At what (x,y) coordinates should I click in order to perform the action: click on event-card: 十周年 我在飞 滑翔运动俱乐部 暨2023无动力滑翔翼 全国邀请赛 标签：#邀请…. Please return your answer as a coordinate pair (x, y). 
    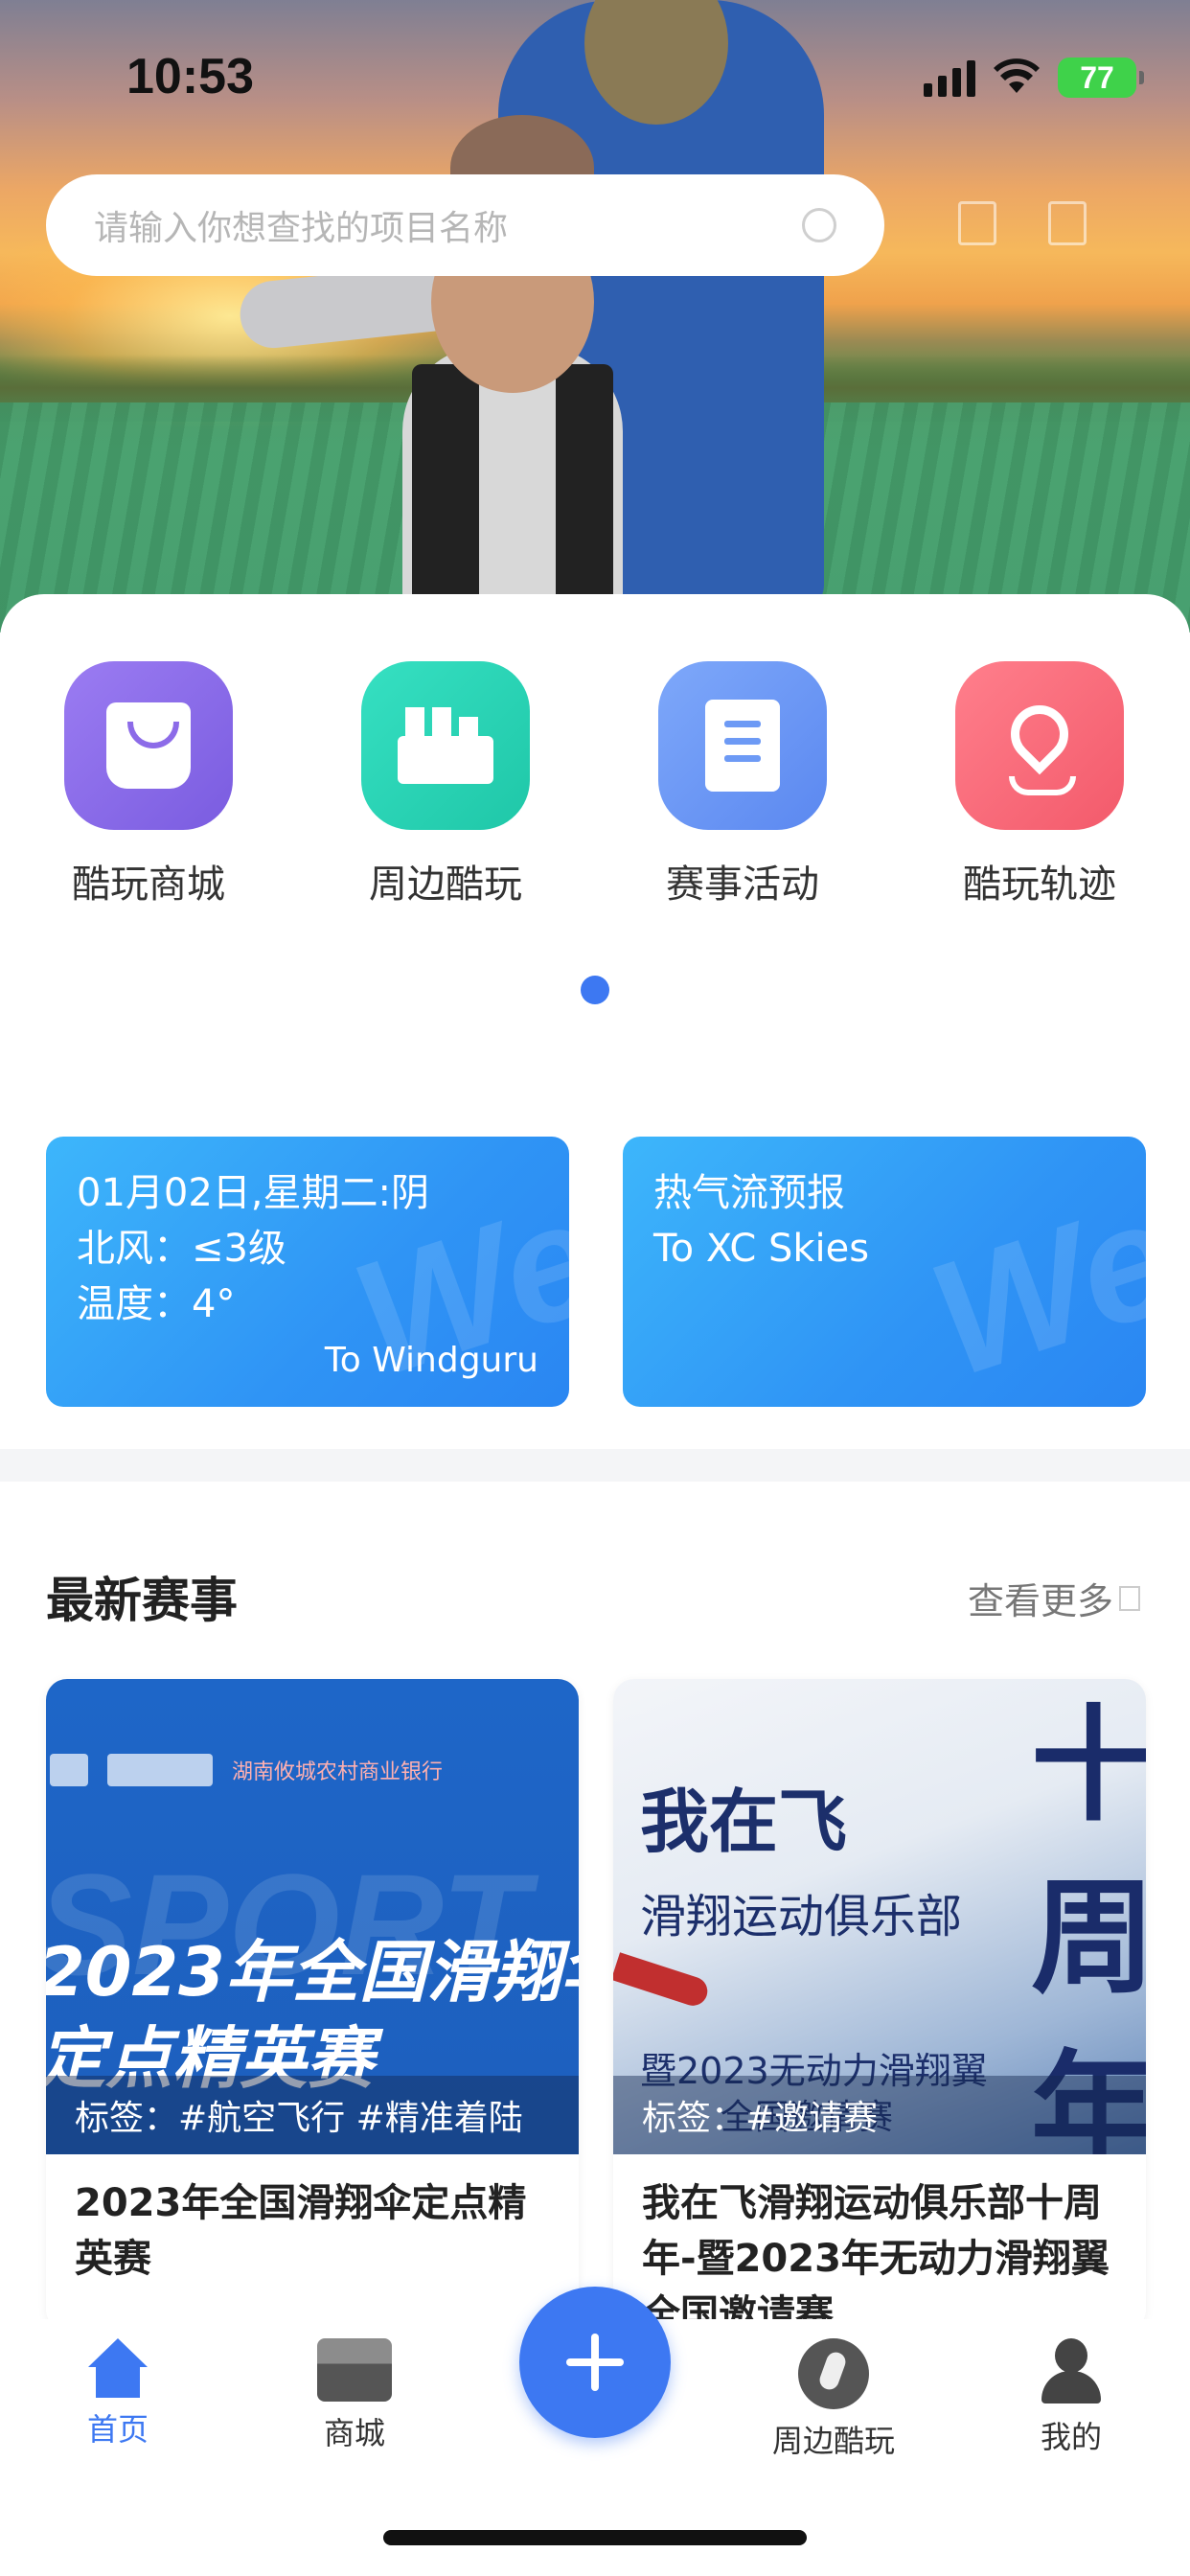
    Looking at the image, I should click on (880, 2005).